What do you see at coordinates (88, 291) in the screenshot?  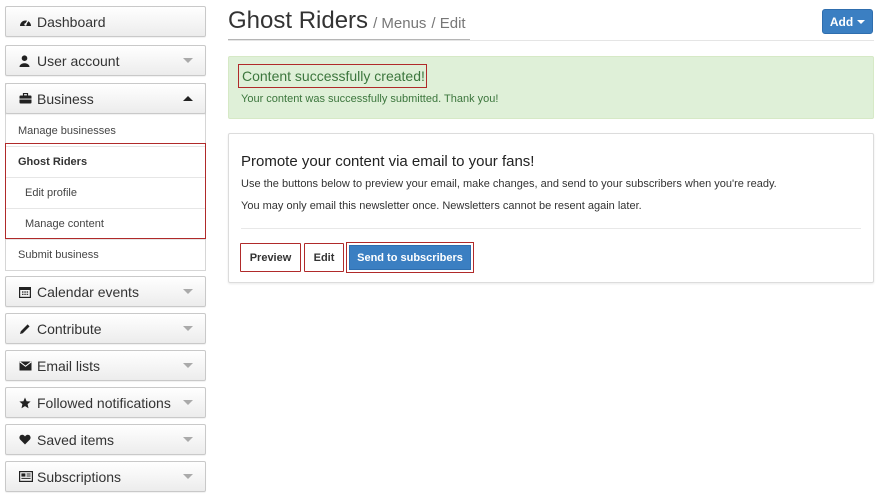 I see `sidebar-item-label: Calendar events` at bounding box center [88, 291].